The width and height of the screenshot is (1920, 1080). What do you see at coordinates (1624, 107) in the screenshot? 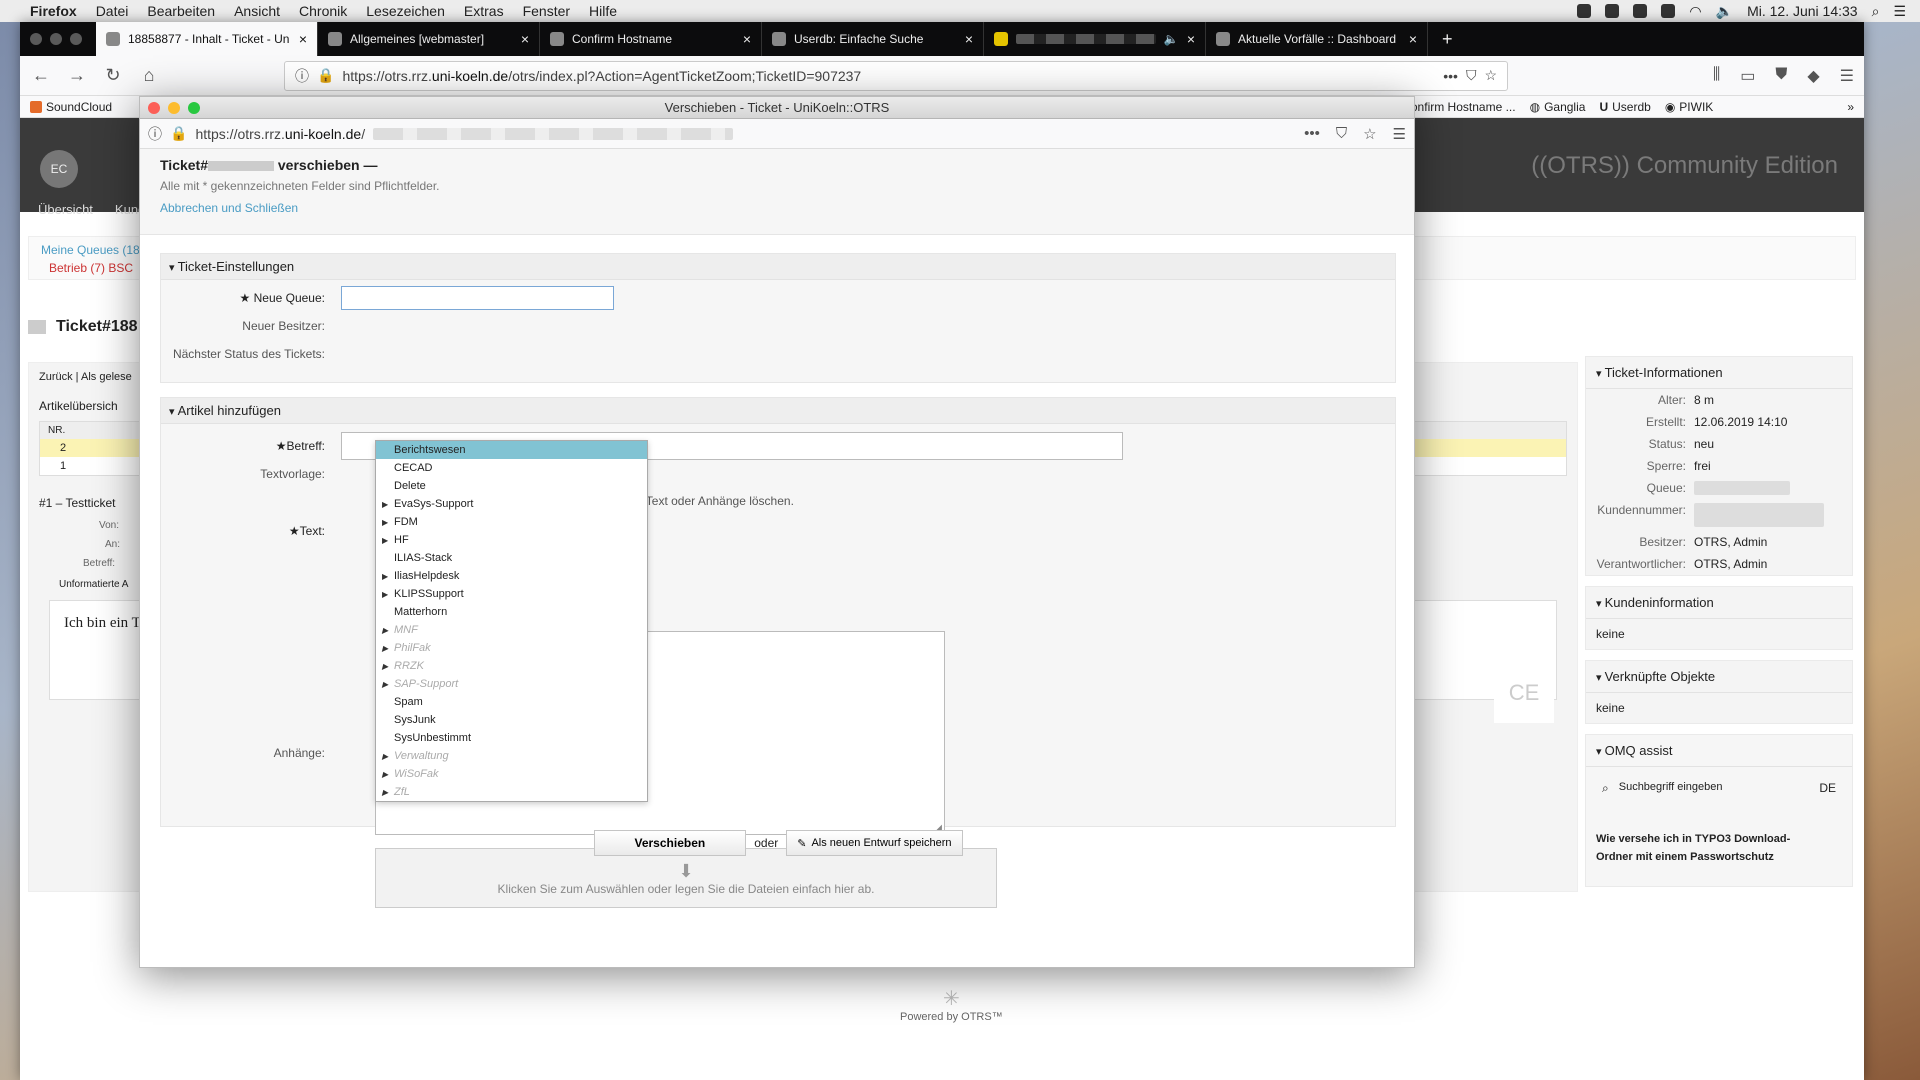
I see `bookmark-item: U Userdb` at bounding box center [1624, 107].